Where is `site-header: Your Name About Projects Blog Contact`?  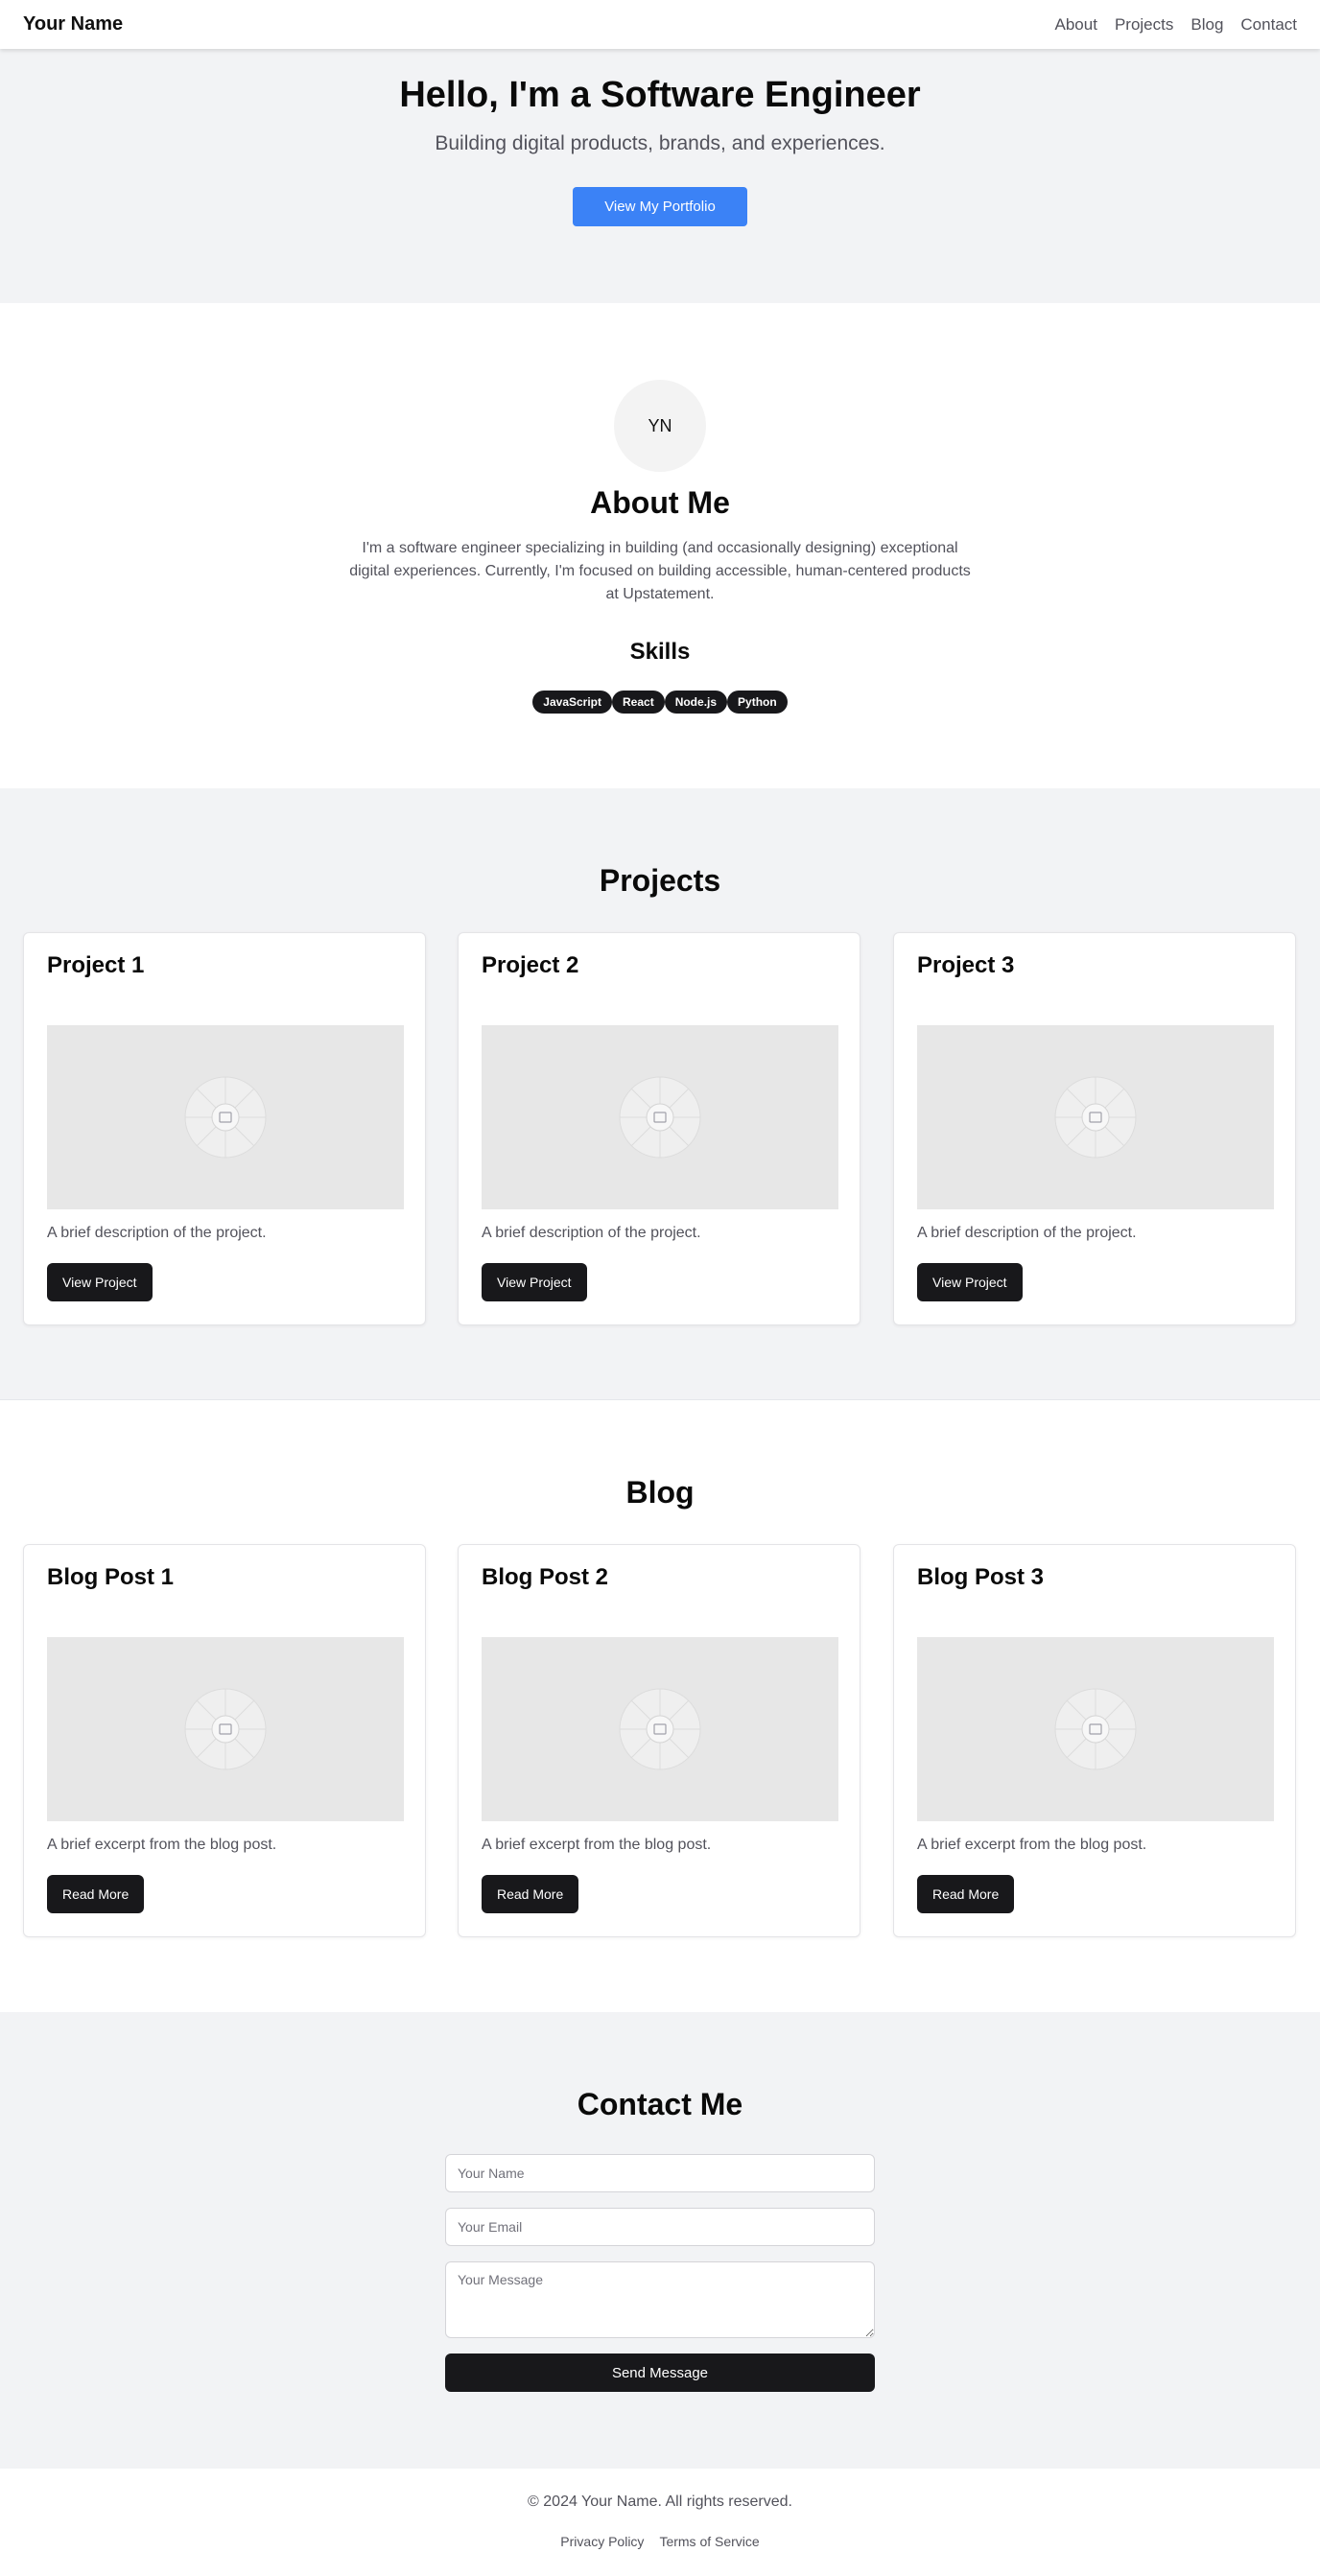 site-header: Your Name About Projects Blog Contact is located at coordinates (660, 24).